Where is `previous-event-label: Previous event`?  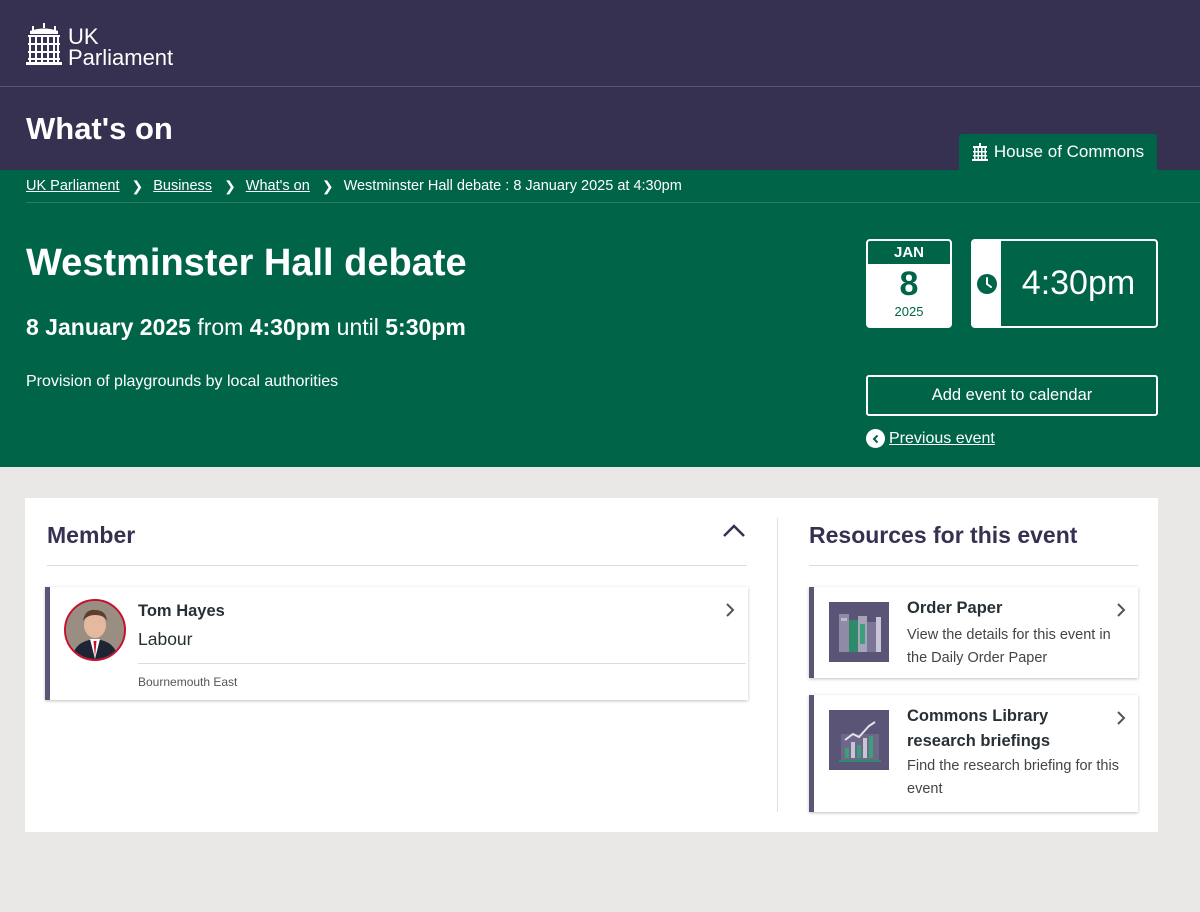
previous-event-label: Previous event is located at coordinates (942, 438).